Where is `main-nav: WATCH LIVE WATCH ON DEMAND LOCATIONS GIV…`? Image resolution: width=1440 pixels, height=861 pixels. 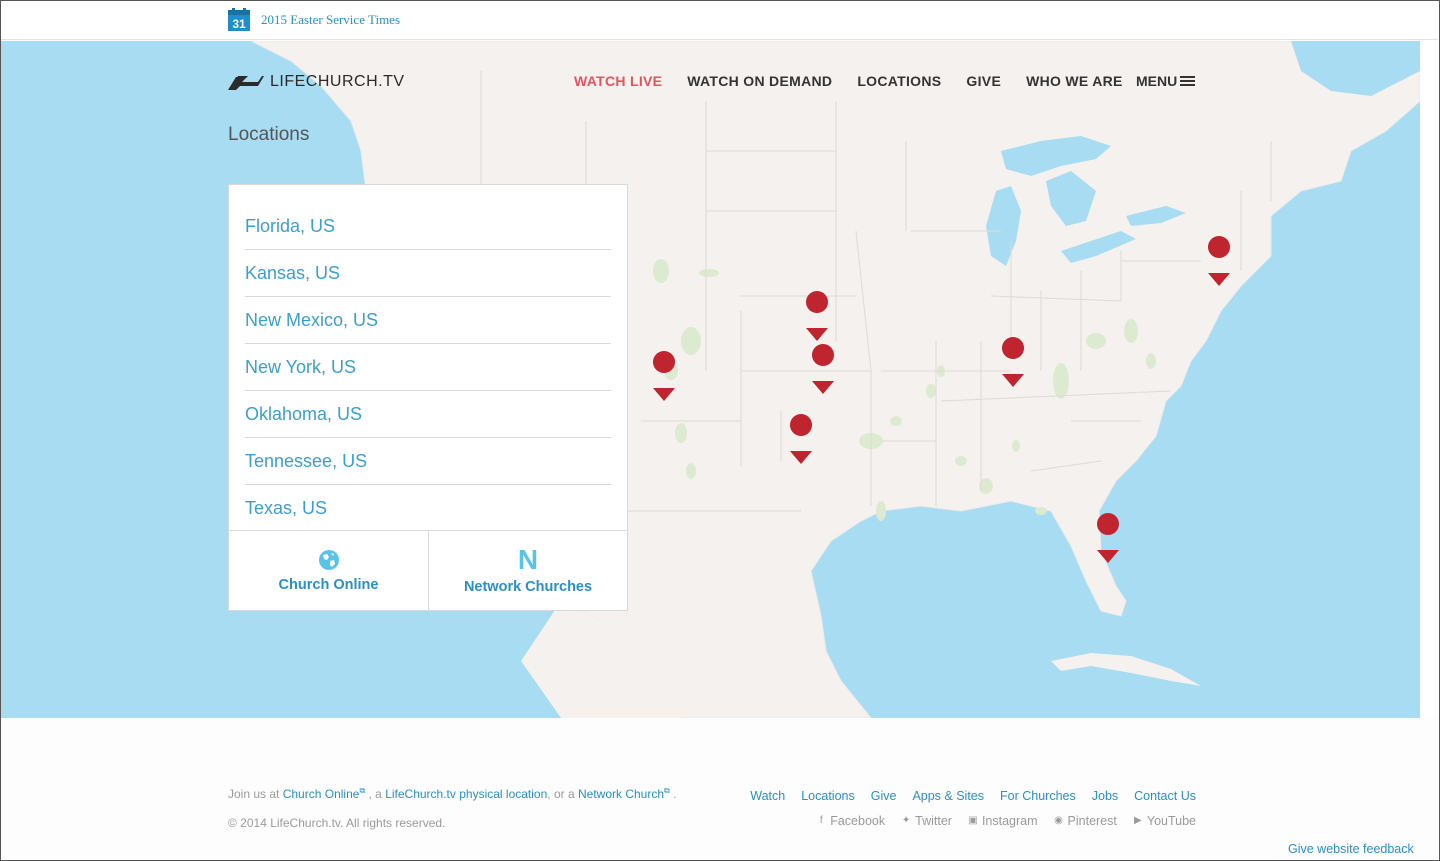 main-nav: WATCH LIVE WATCH ON DEMAND LOCATIONS GIV… is located at coordinates (861, 81).